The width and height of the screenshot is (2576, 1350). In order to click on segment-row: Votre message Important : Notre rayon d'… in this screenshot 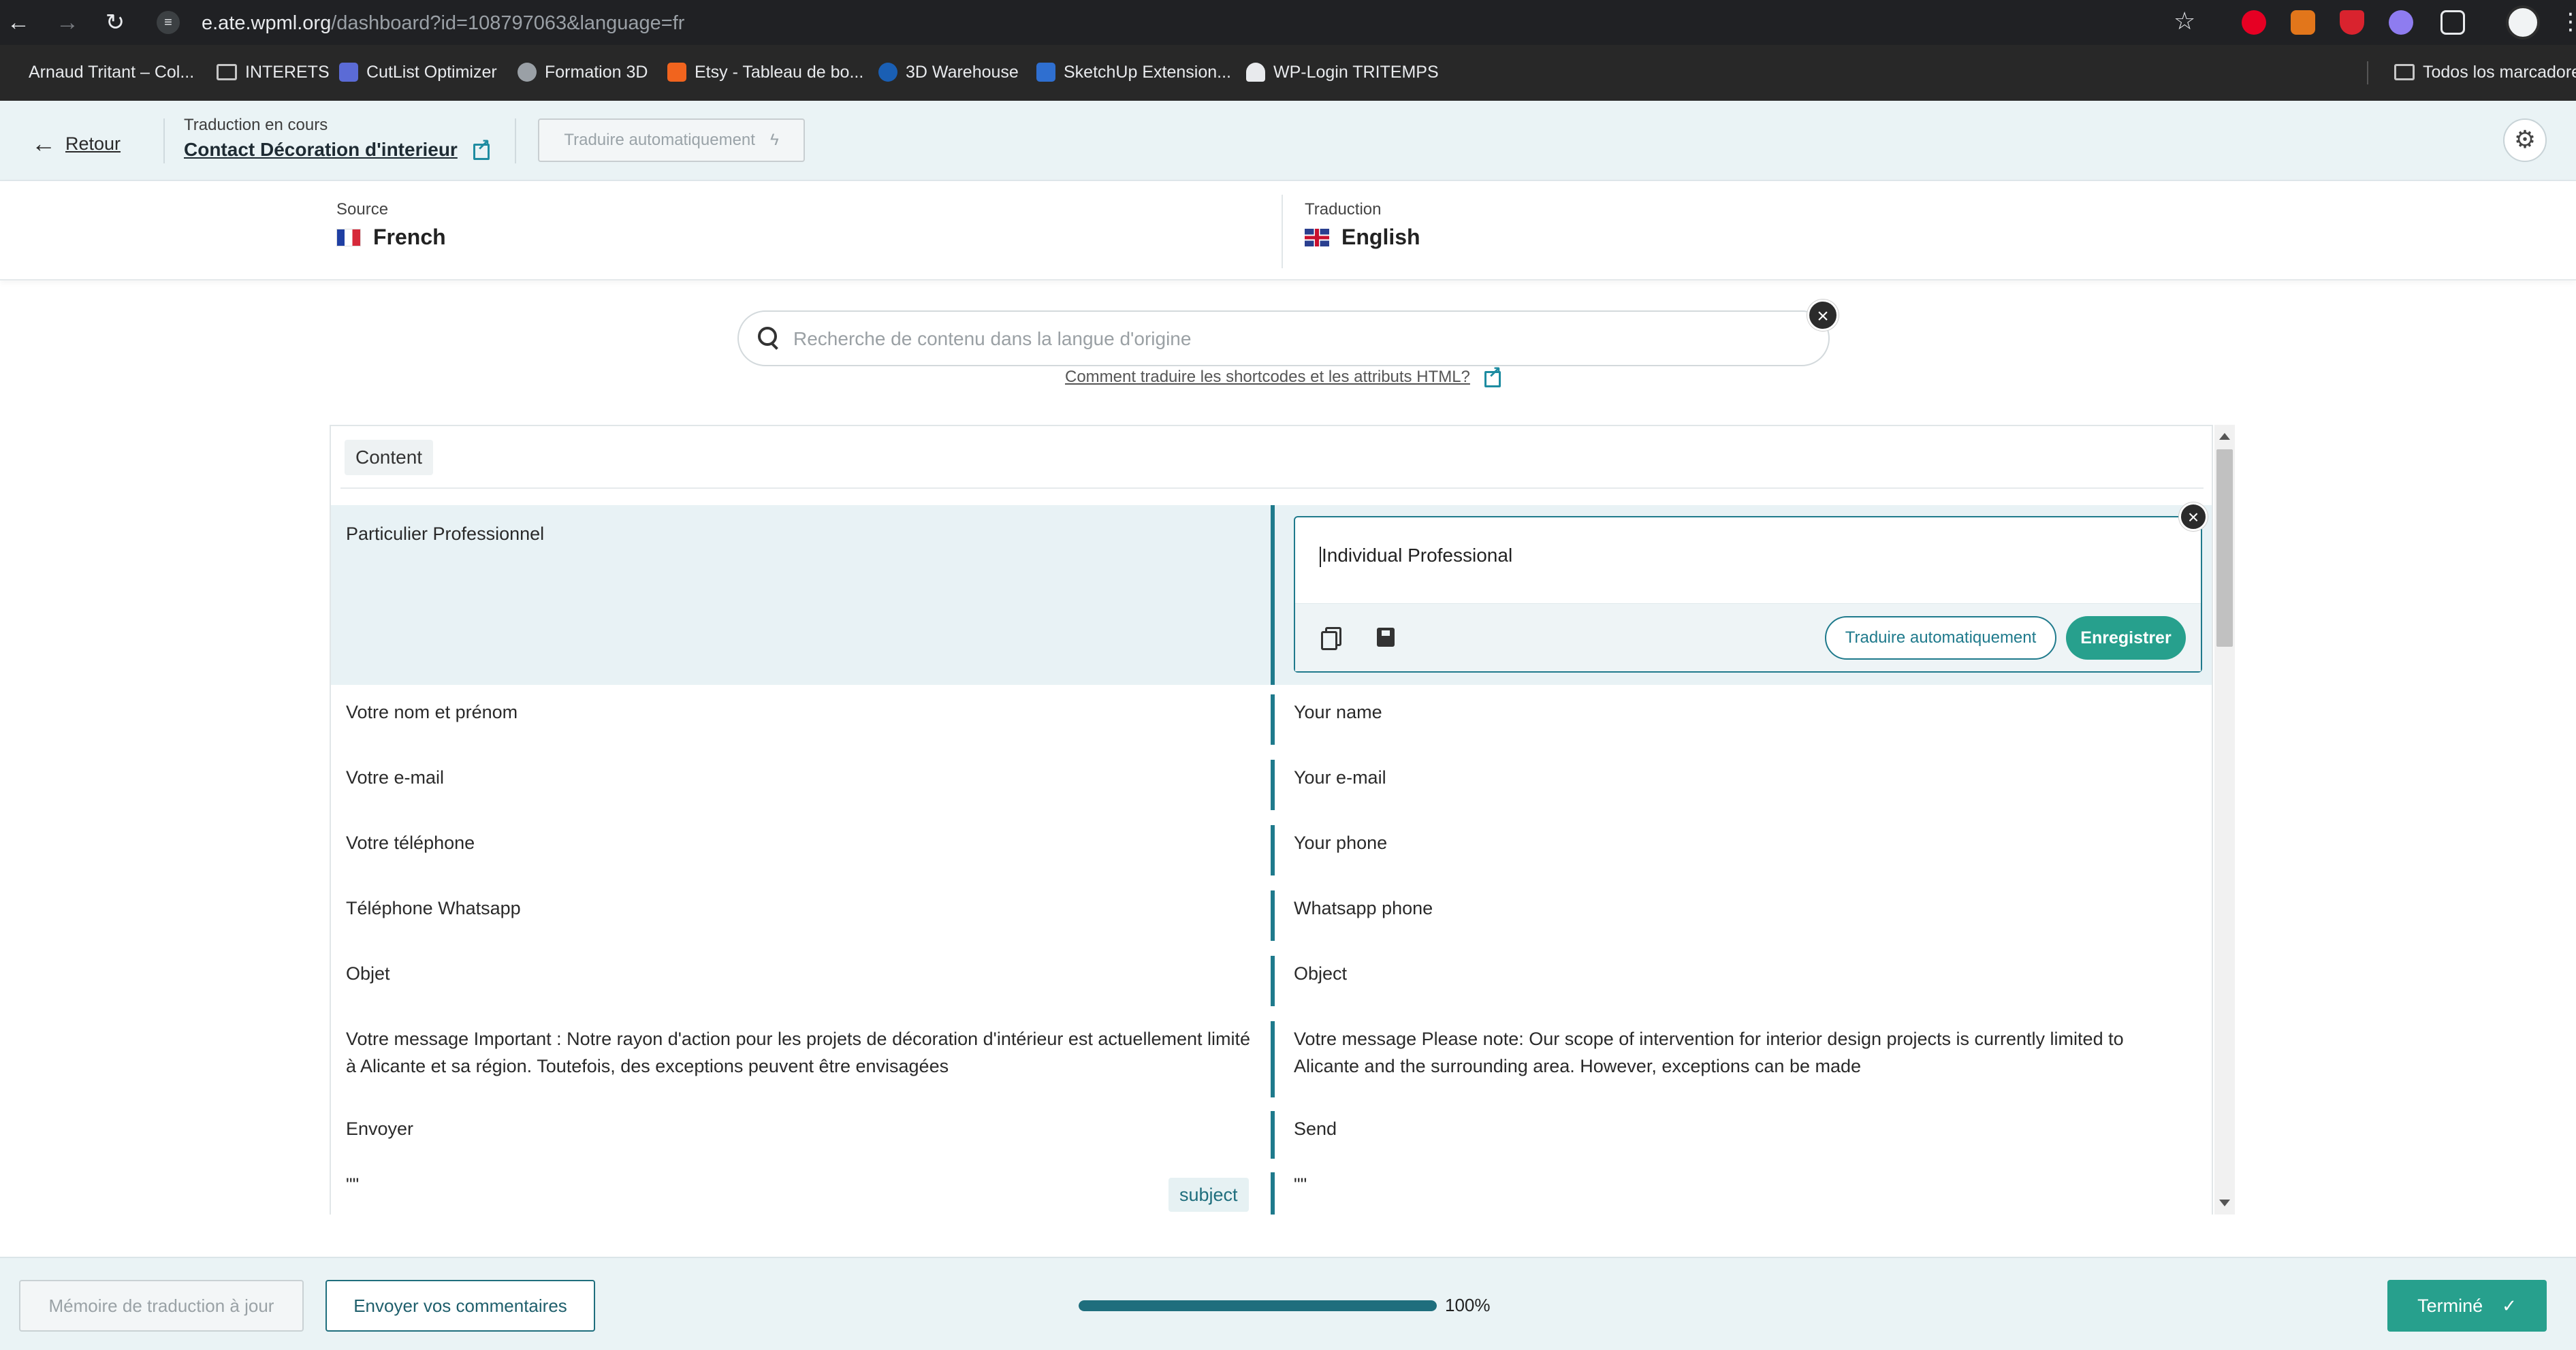, I will do `click(1271, 1059)`.